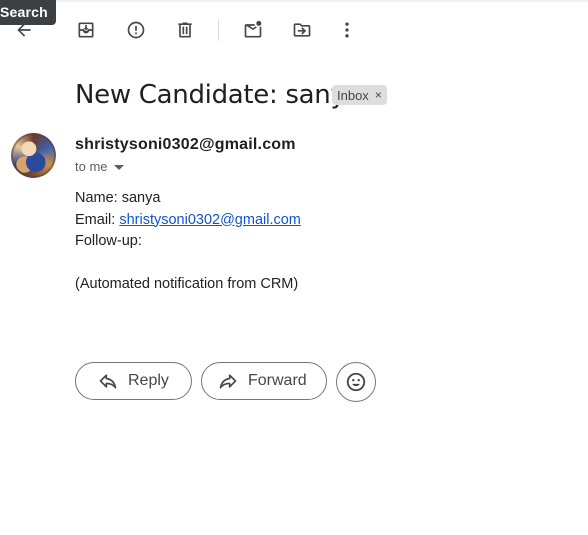  What do you see at coordinates (108, 381) in the screenshot?
I see `reply-icon` at bounding box center [108, 381].